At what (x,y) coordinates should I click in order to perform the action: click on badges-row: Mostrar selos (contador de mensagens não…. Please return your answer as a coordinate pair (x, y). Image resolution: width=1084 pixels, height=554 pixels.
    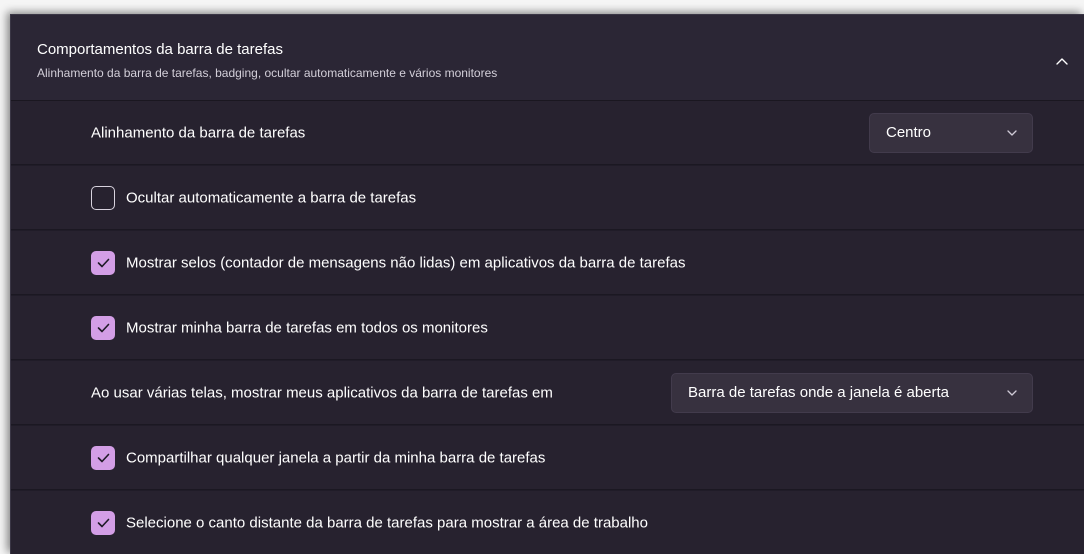
    Looking at the image, I should click on (547, 263).